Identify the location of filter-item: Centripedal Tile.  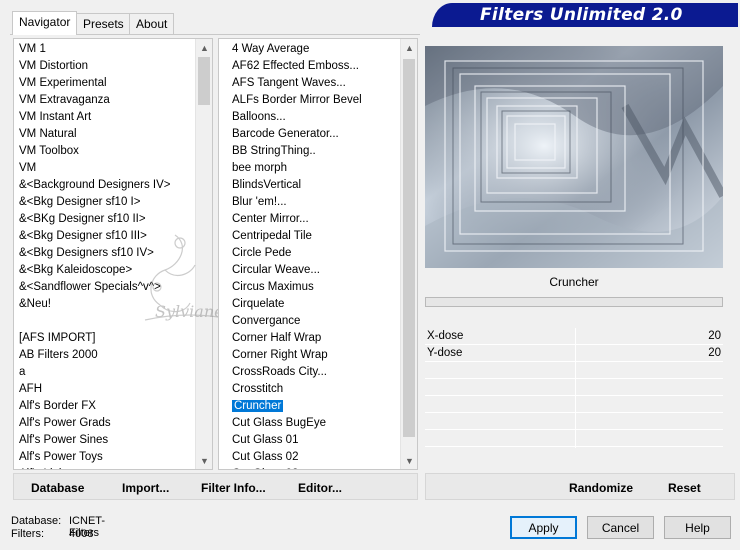
(313, 236).